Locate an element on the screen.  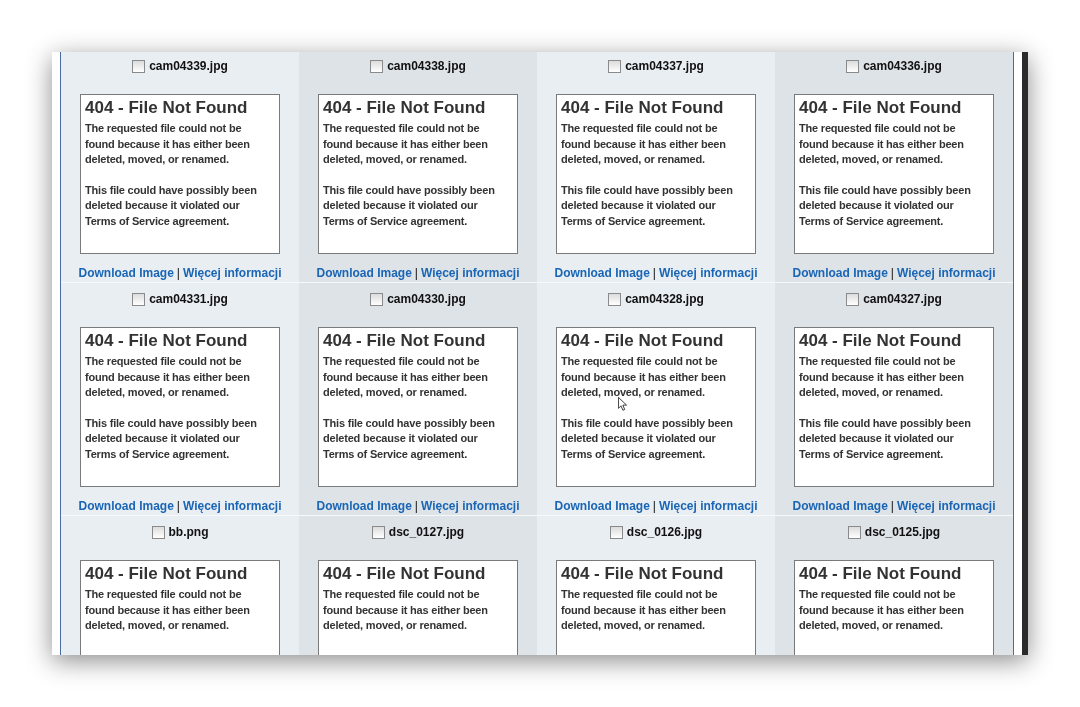
file-name: cam04327.jpg is located at coordinates (902, 299).